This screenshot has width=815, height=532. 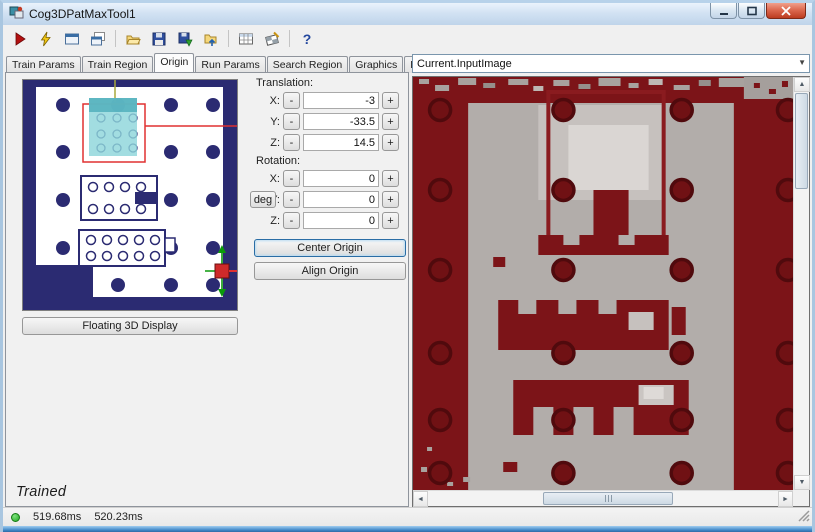 What do you see at coordinates (341, 199) in the screenshot?
I see `rotation-y-input` at bounding box center [341, 199].